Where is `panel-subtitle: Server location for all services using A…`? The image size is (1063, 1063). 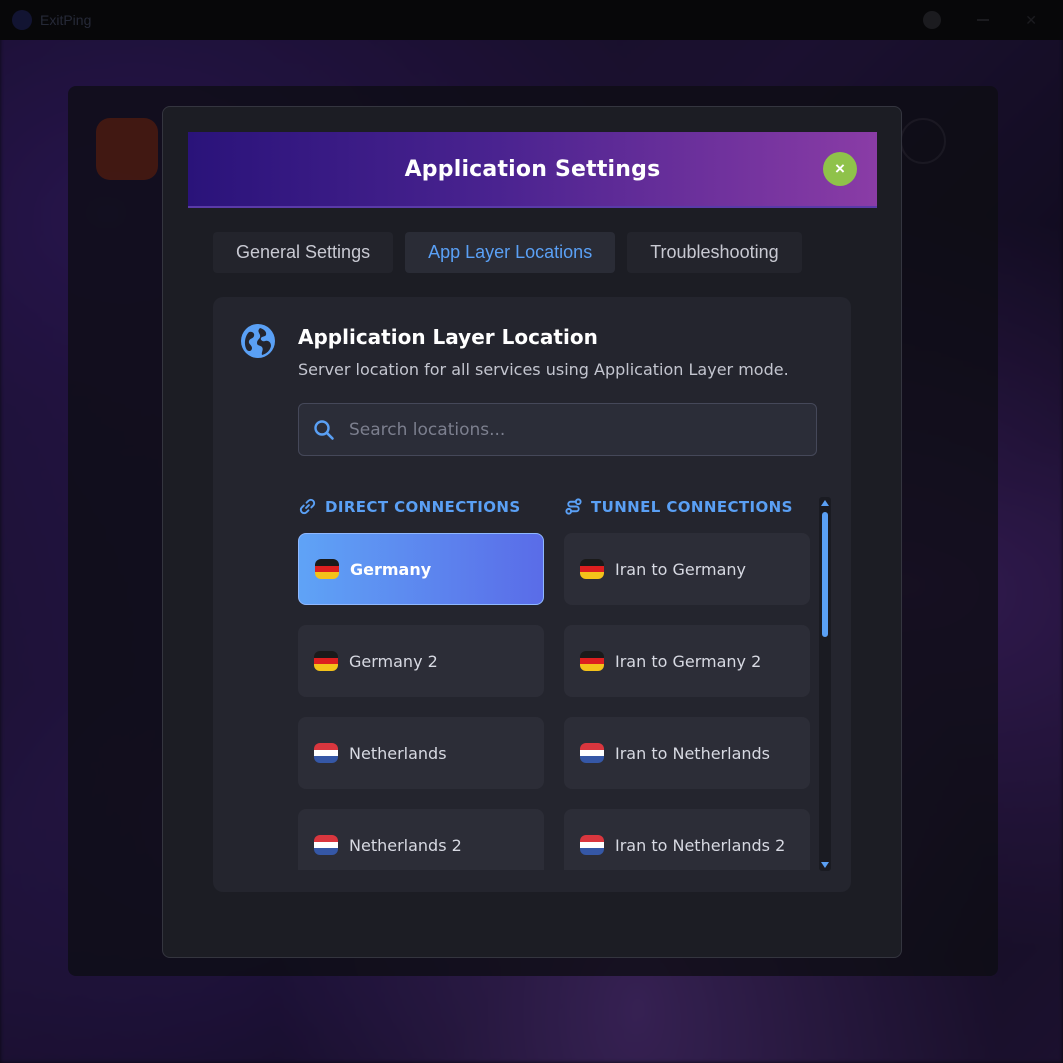
panel-subtitle: Server location for all services using A… is located at coordinates (543, 369).